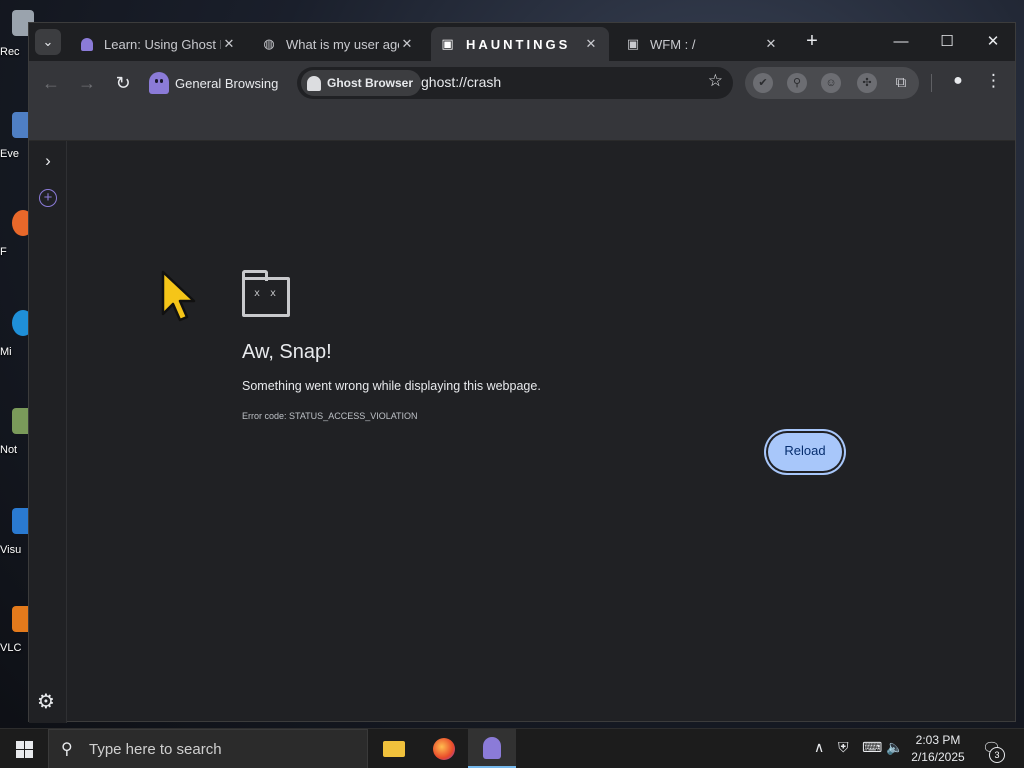 This screenshot has width=1024, height=768. Describe the element at coordinates (269, 43) in the screenshot. I see `globe-icon: ◍` at that location.